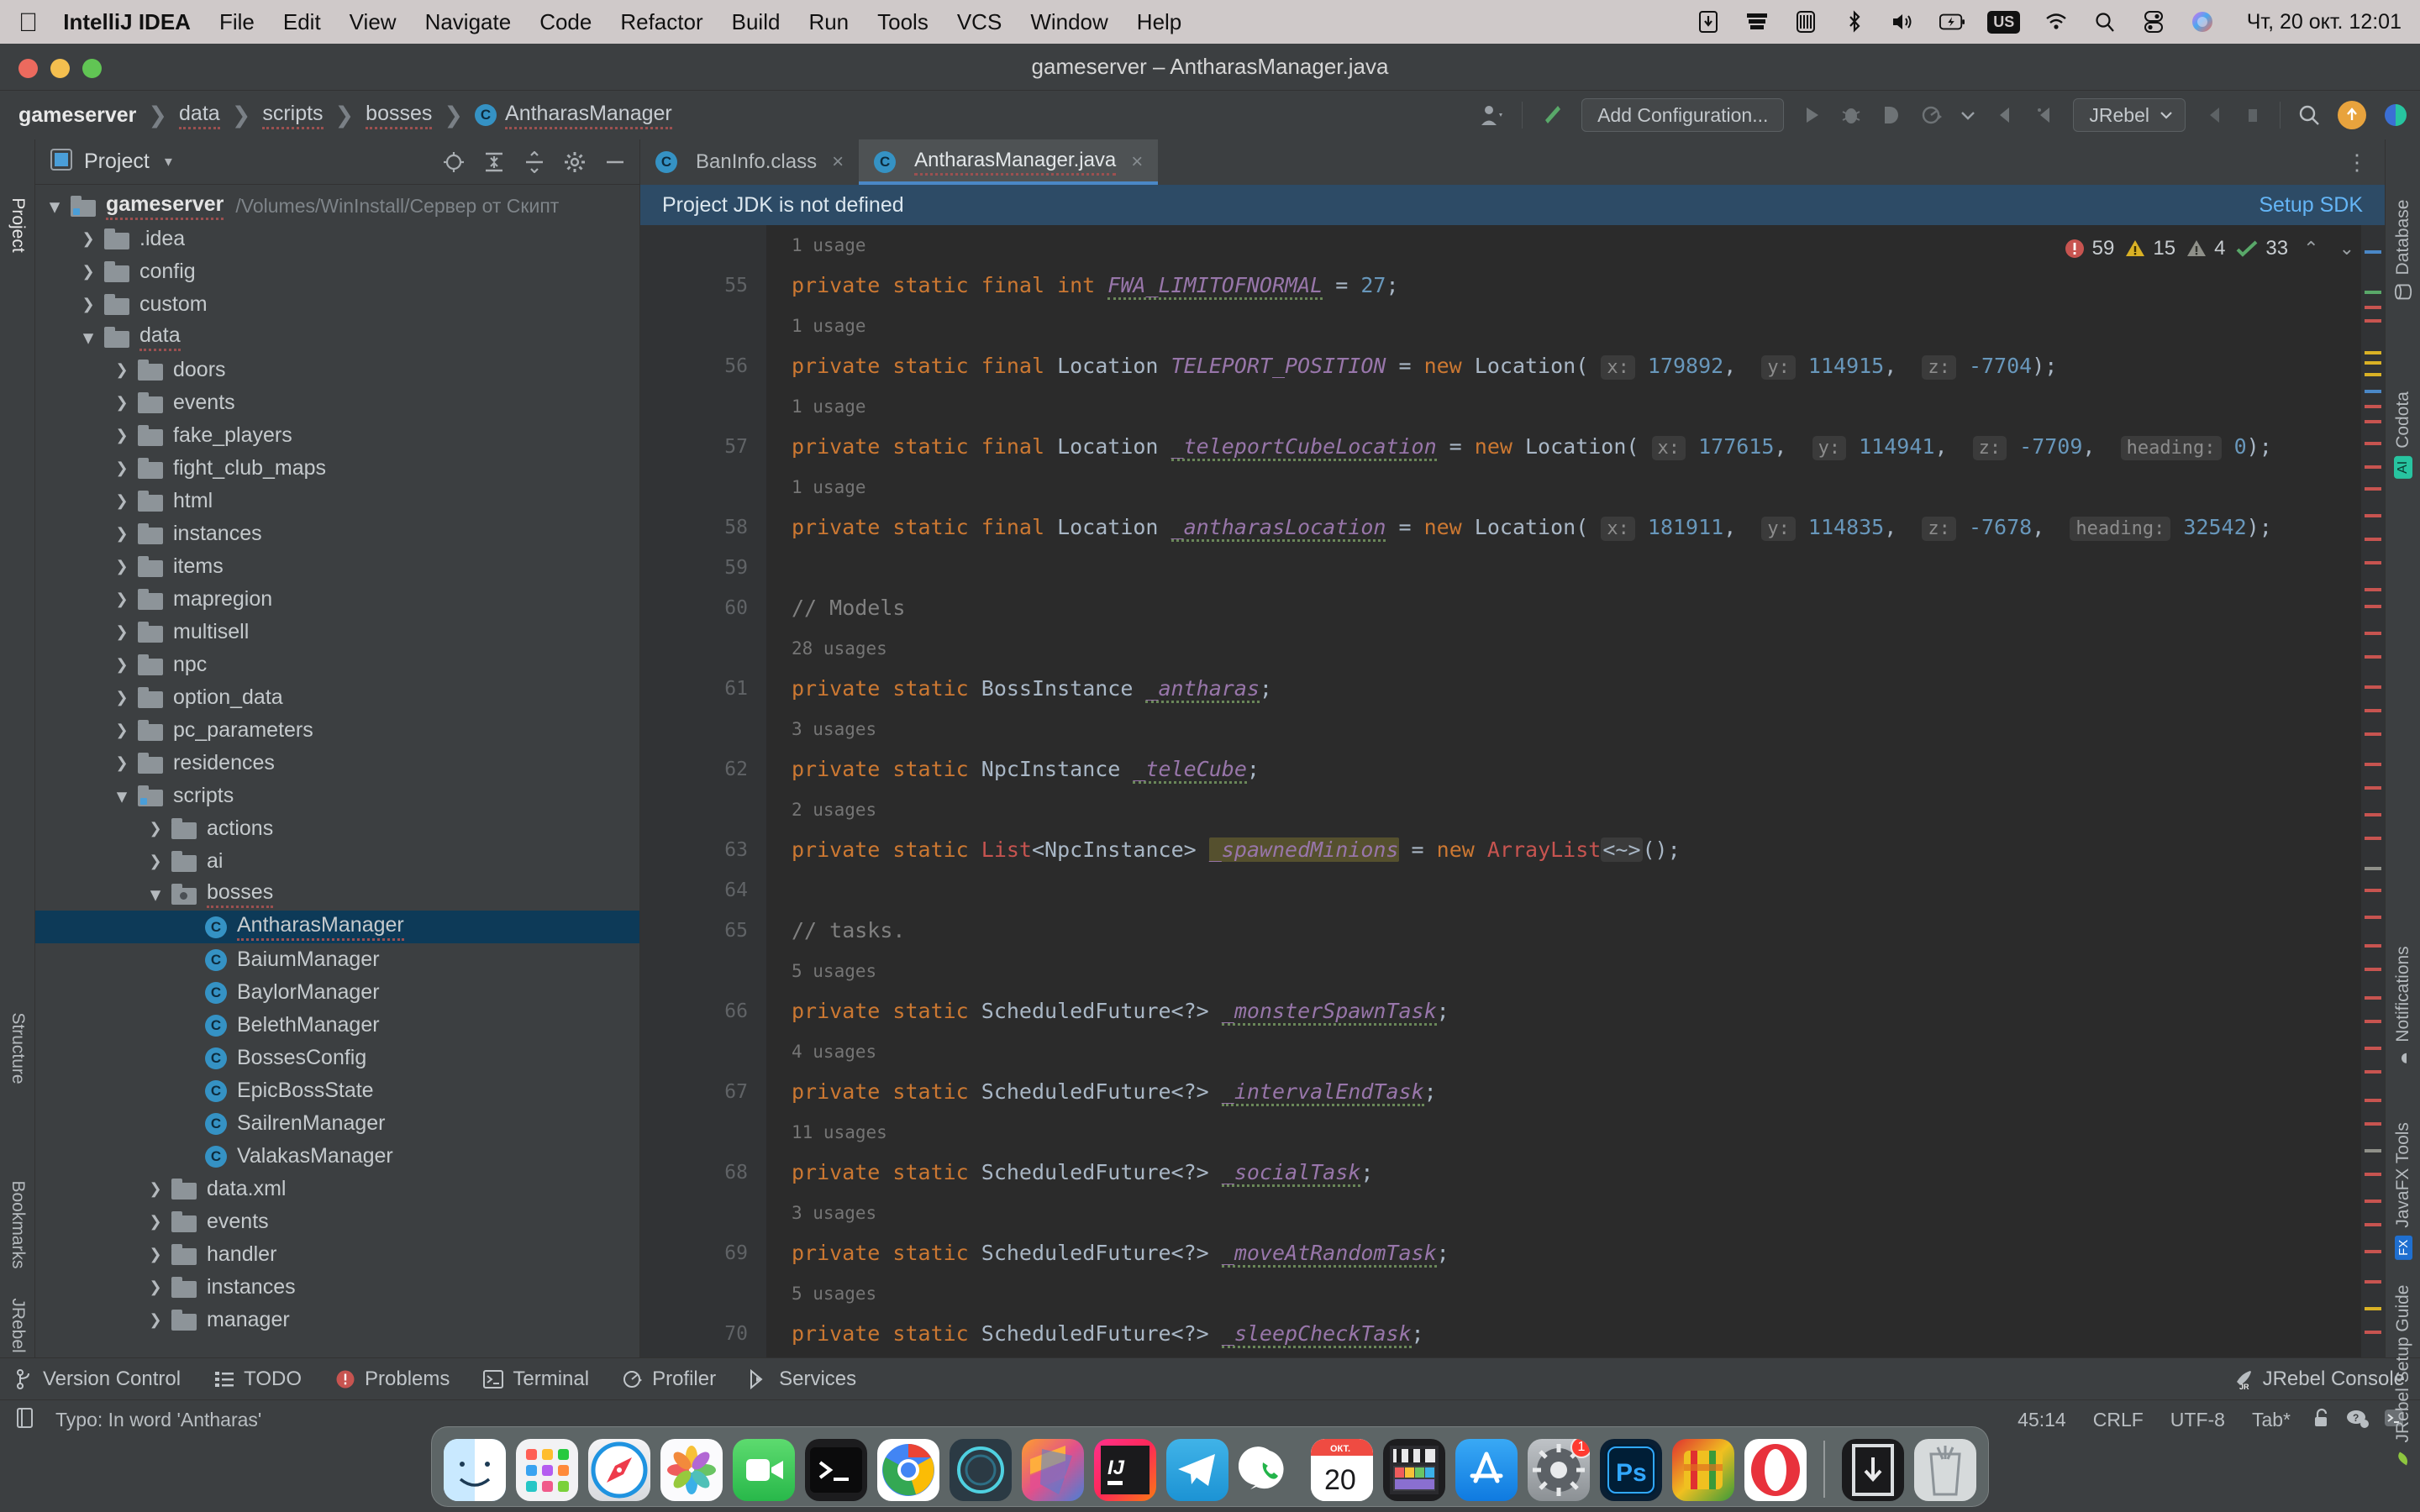 The height and width of the screenshot is (1512, 2420). What do you see at coordinates (1945, 1470) in the screenshot?
I see `dock-item-trash` at bounding box center [1945, 1470].